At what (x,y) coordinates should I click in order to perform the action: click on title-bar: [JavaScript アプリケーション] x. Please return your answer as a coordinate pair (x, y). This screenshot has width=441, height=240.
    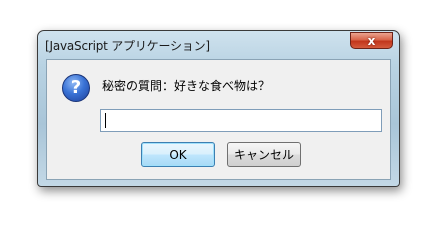
    Looking at the image, I should click on (218, 44).